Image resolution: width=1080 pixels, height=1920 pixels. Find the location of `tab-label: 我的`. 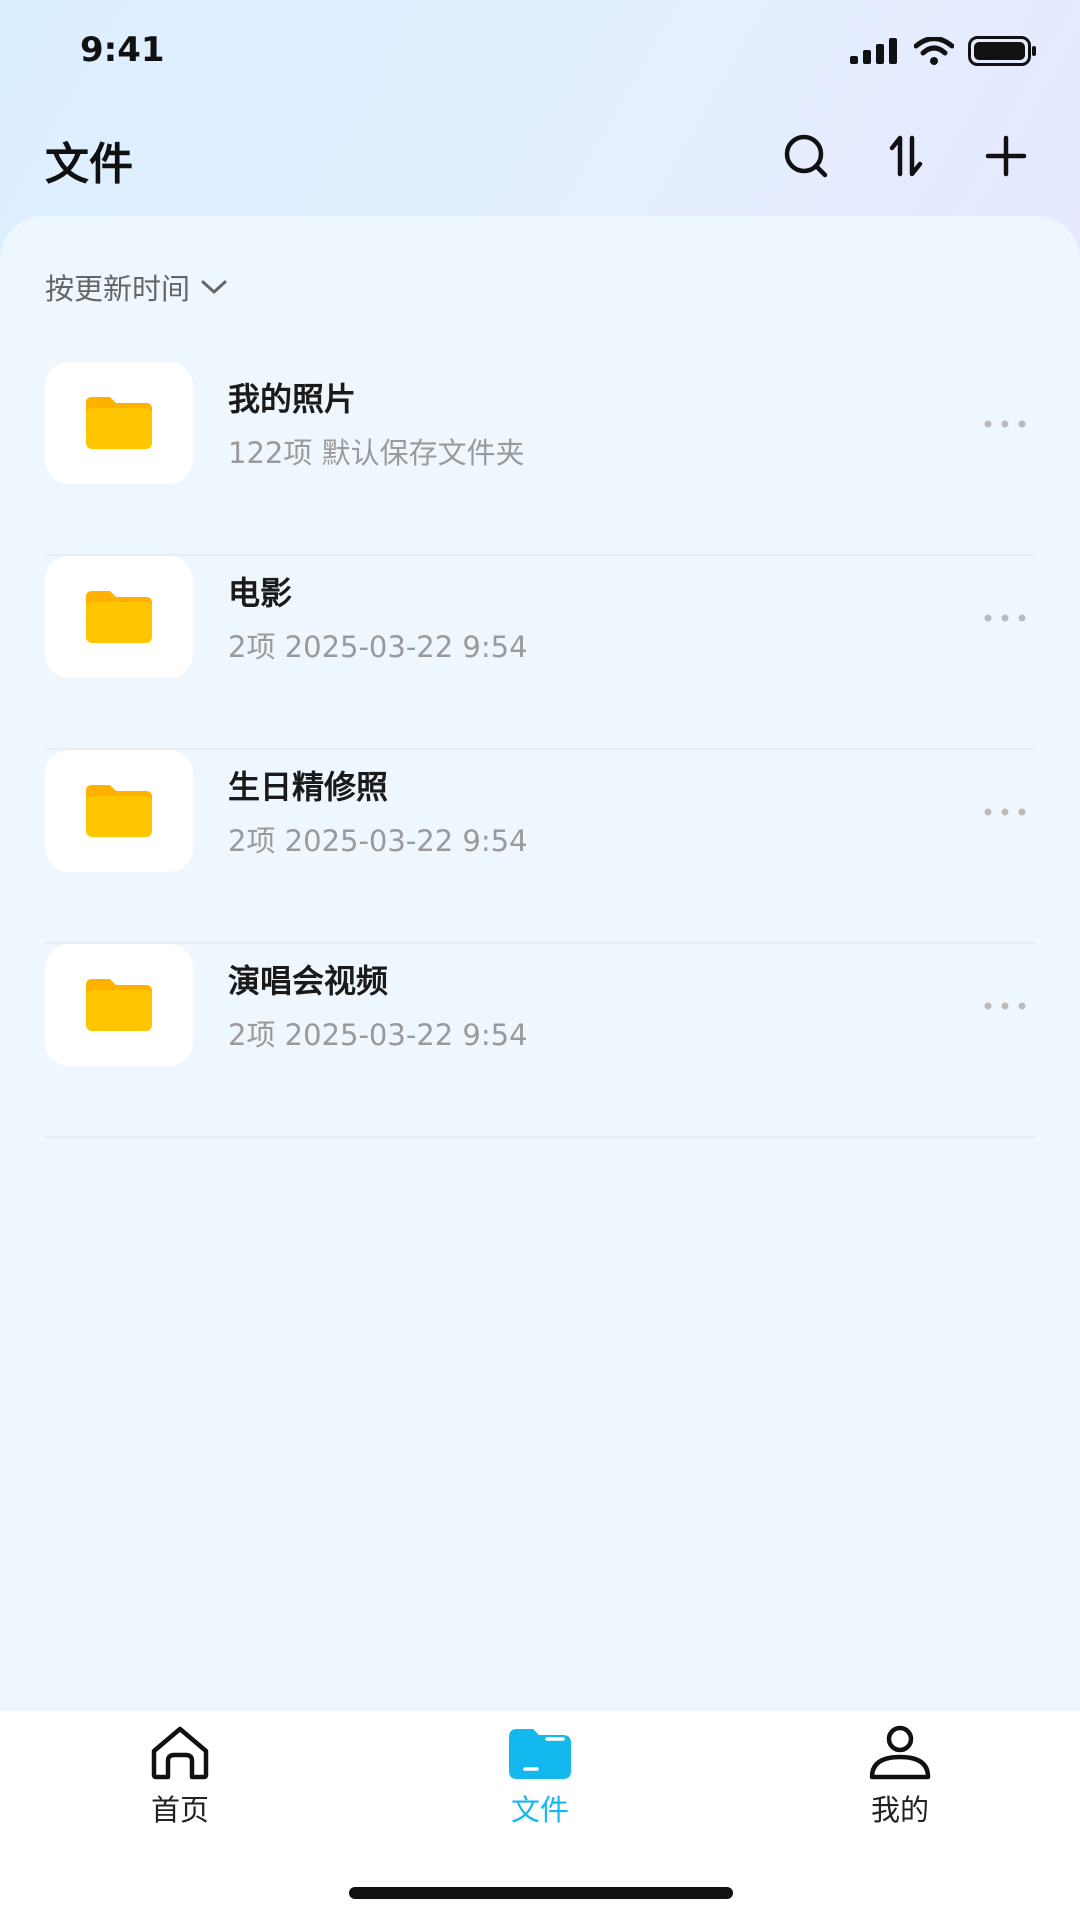

tab-label: 我的 is located at coordinates (899, 1810).